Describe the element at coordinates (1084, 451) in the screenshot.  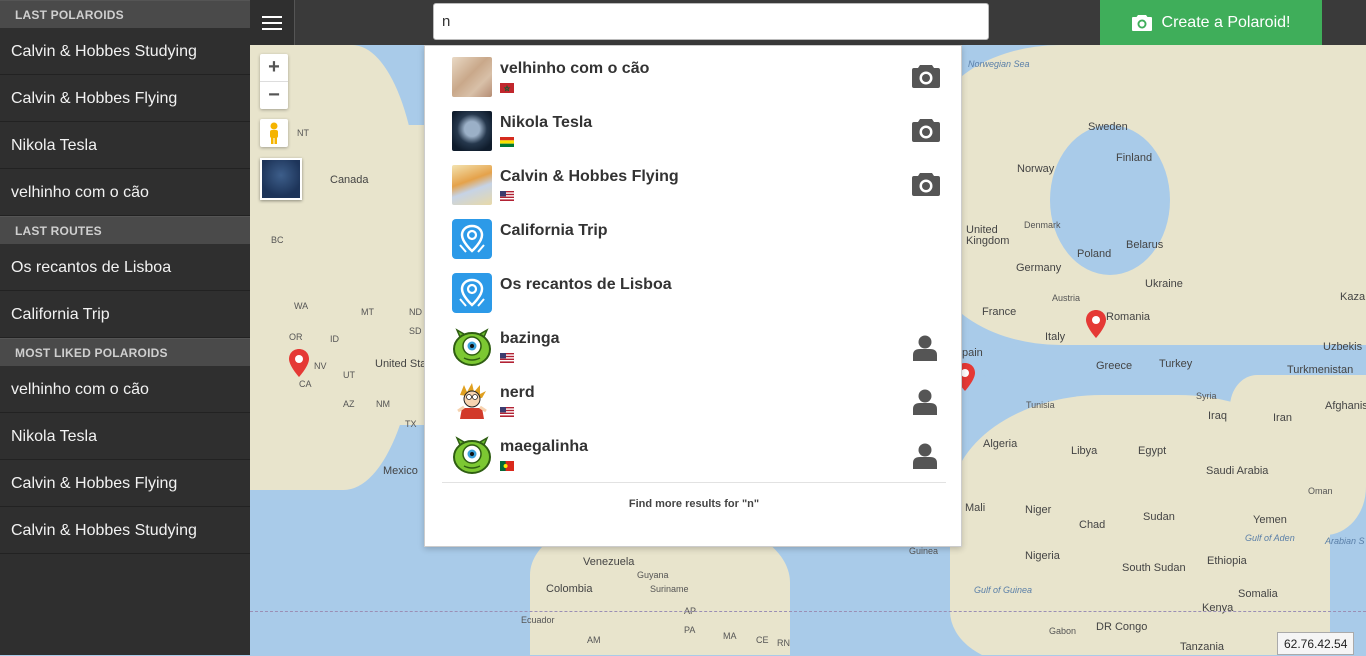
I see `map-label: Libya` at that location.